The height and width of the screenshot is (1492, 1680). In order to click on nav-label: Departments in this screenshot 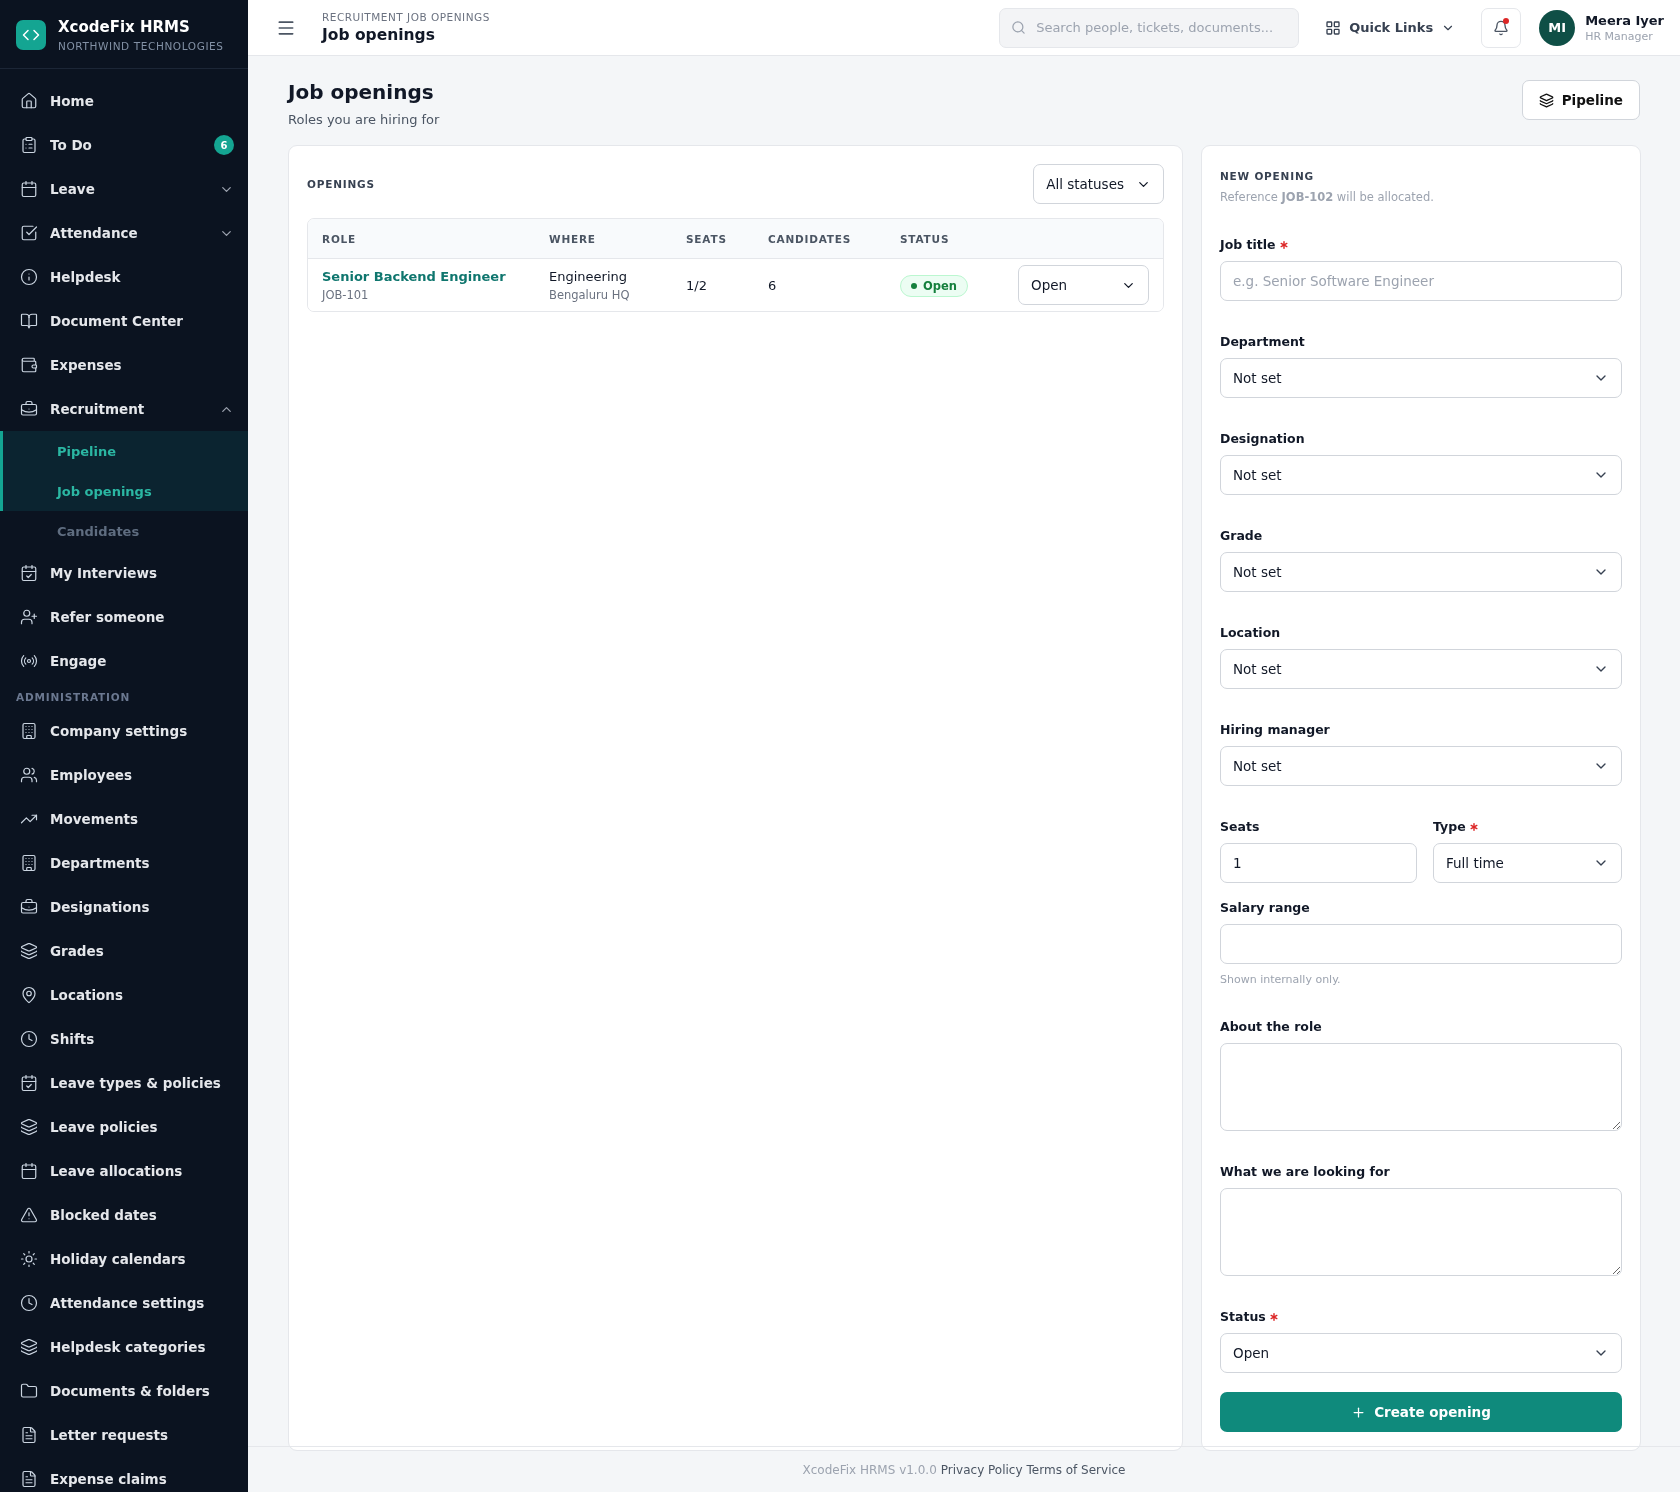, I will do `click(100, 863)`.